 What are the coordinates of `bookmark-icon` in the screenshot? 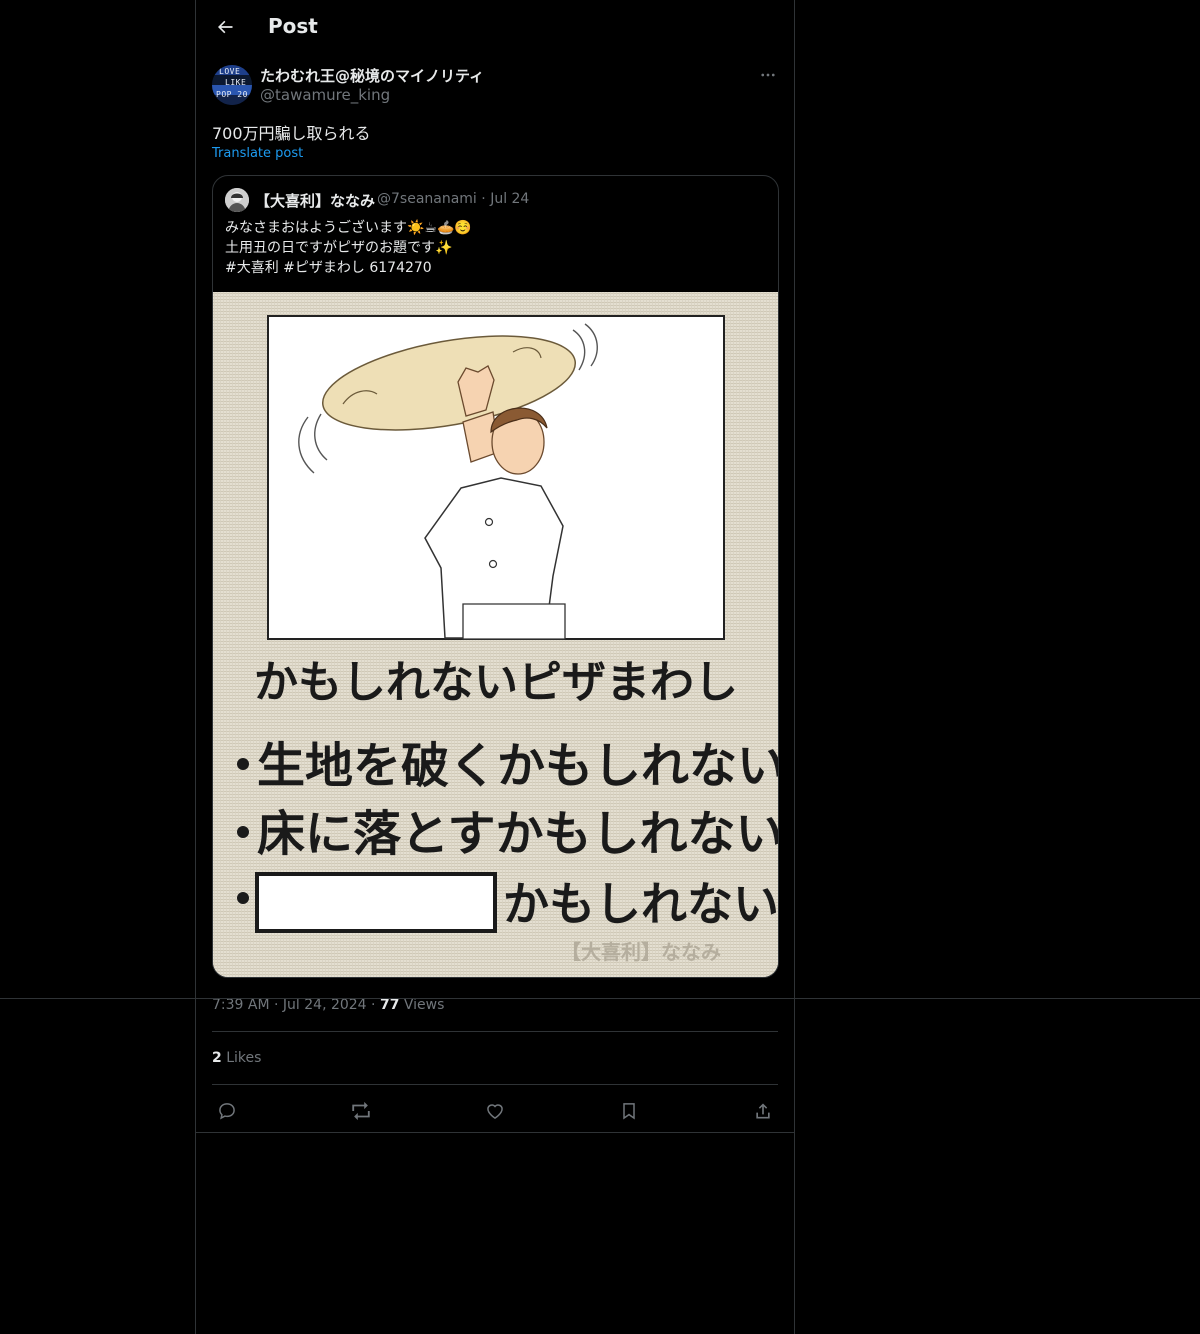 It's located at (629, 1111).